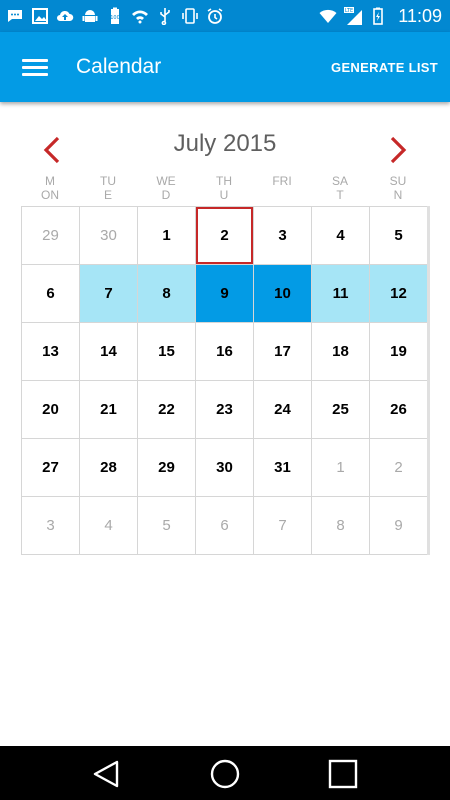 The image size is (450, 800). Describe the element at coordinates (65, 16) in the screenshot. I see `cloud-upload-icon` at that location.